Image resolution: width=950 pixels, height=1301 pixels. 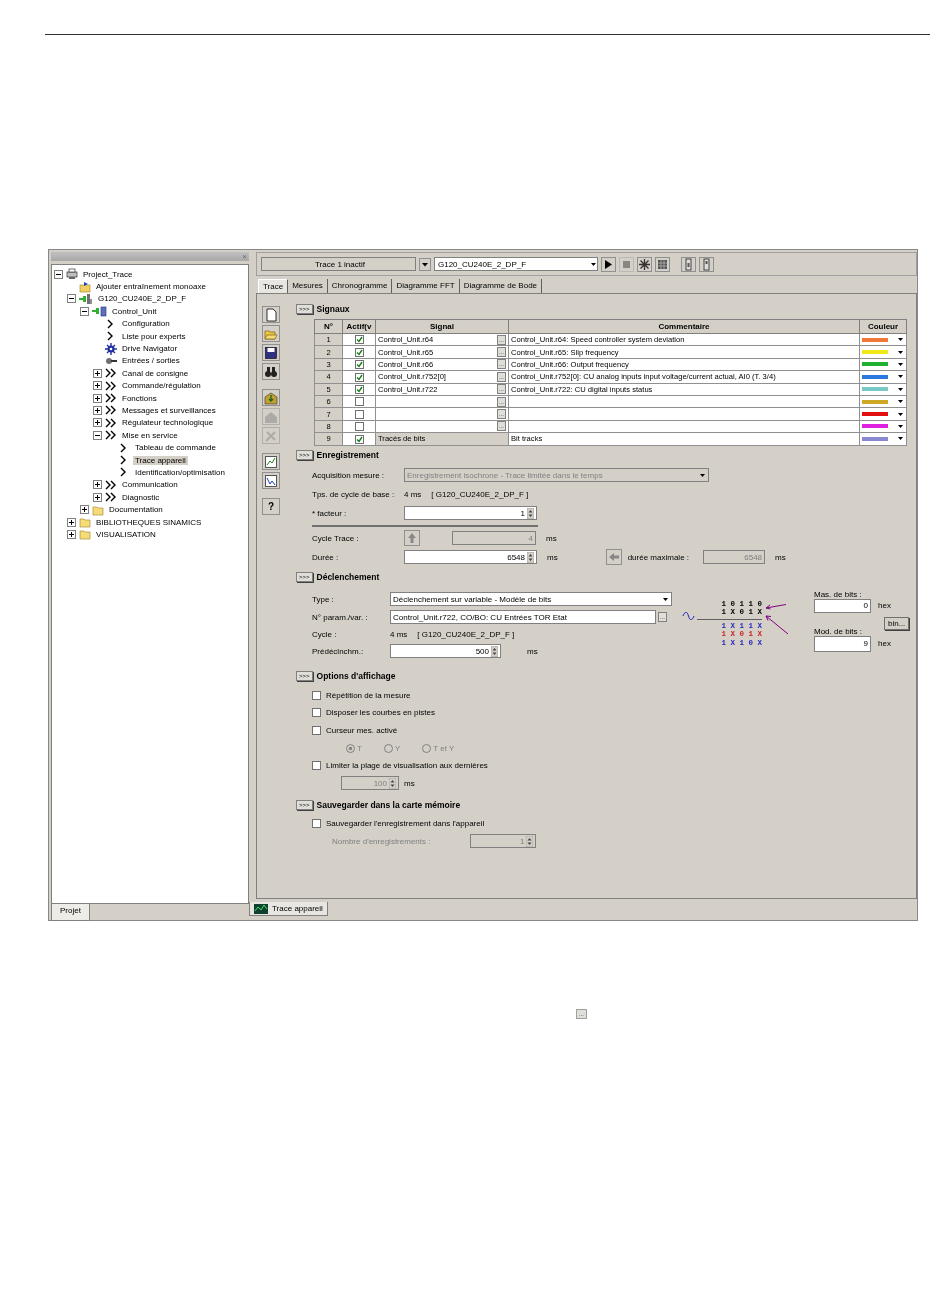 What do you see at coordinates (842, 643) in the screenshot?
I see `model-field: 9` at bounding box center [842, 643].